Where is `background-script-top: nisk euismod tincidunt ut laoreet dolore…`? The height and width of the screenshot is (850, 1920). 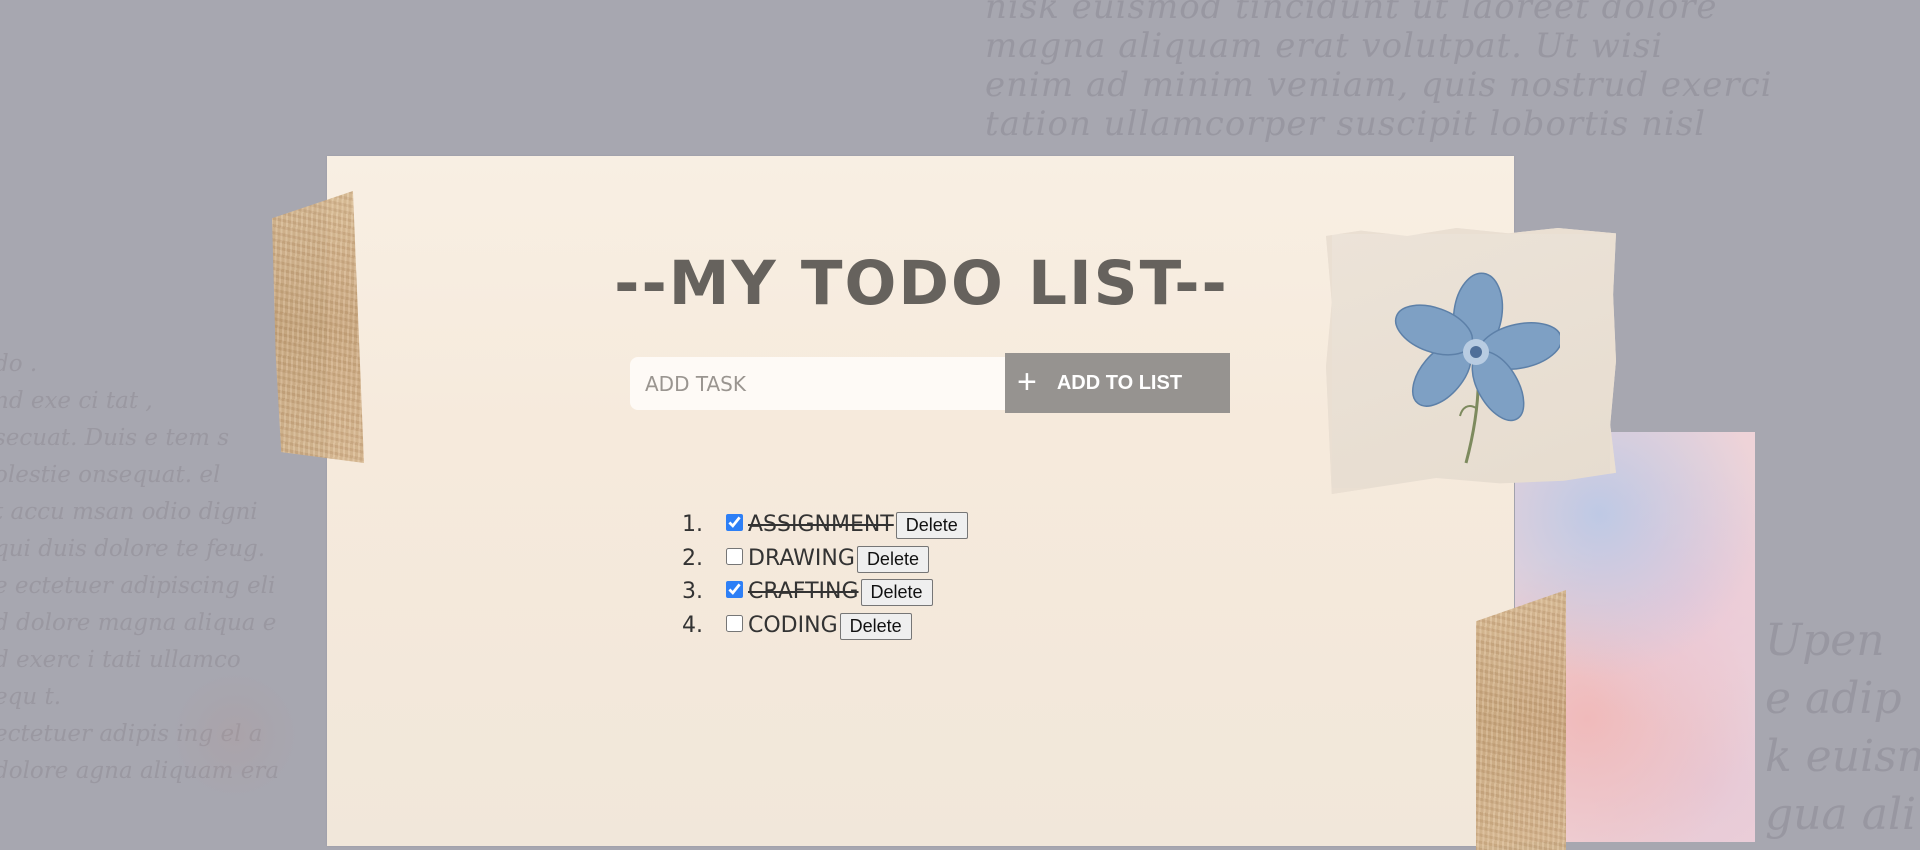 background-script-top: nisk euismod tincidunt ut laoreet dolore… is located at coordinates (1379, 72).